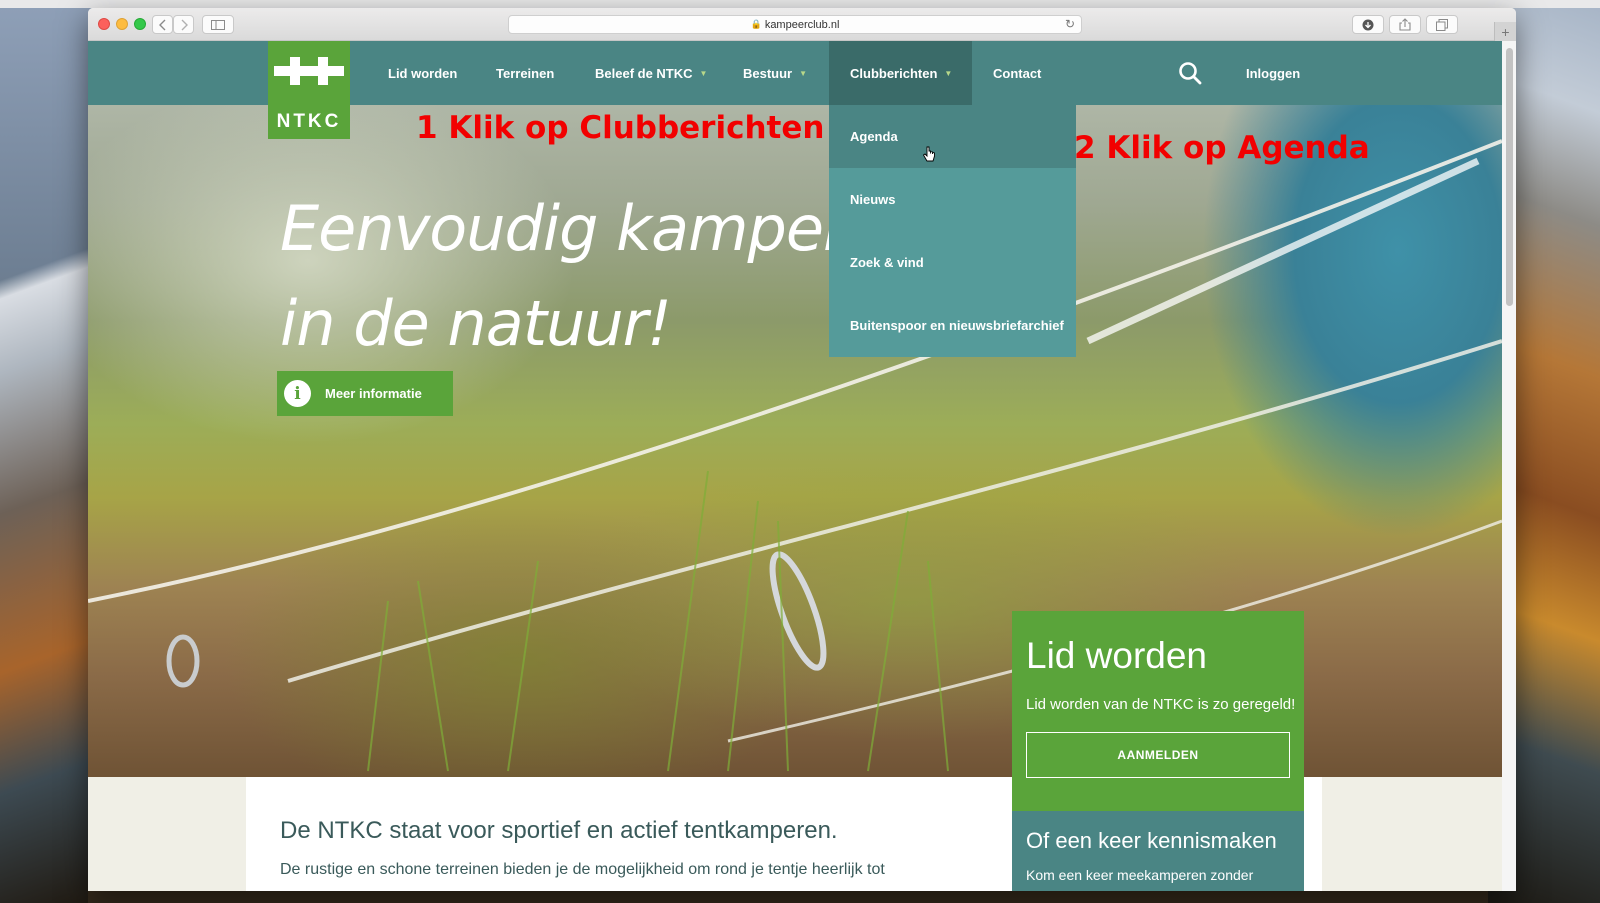  What do you see at coordinates (620, 128) in the screenshot?
I see `annotation-step-1: 1 Klik op Clubberichten` at bounding box center [620, 128].